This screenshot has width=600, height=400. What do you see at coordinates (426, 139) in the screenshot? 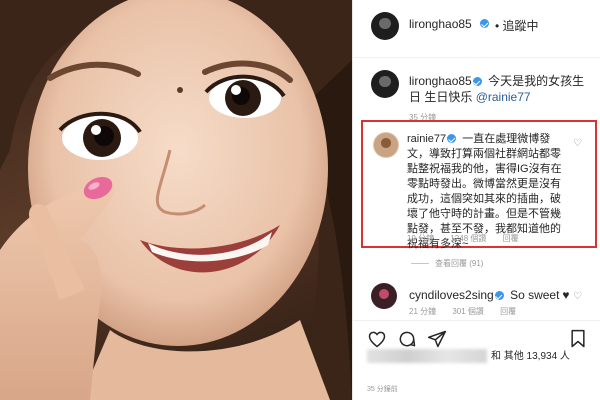
I see `comment-username: rainie77` at bounding box center [426, 139].